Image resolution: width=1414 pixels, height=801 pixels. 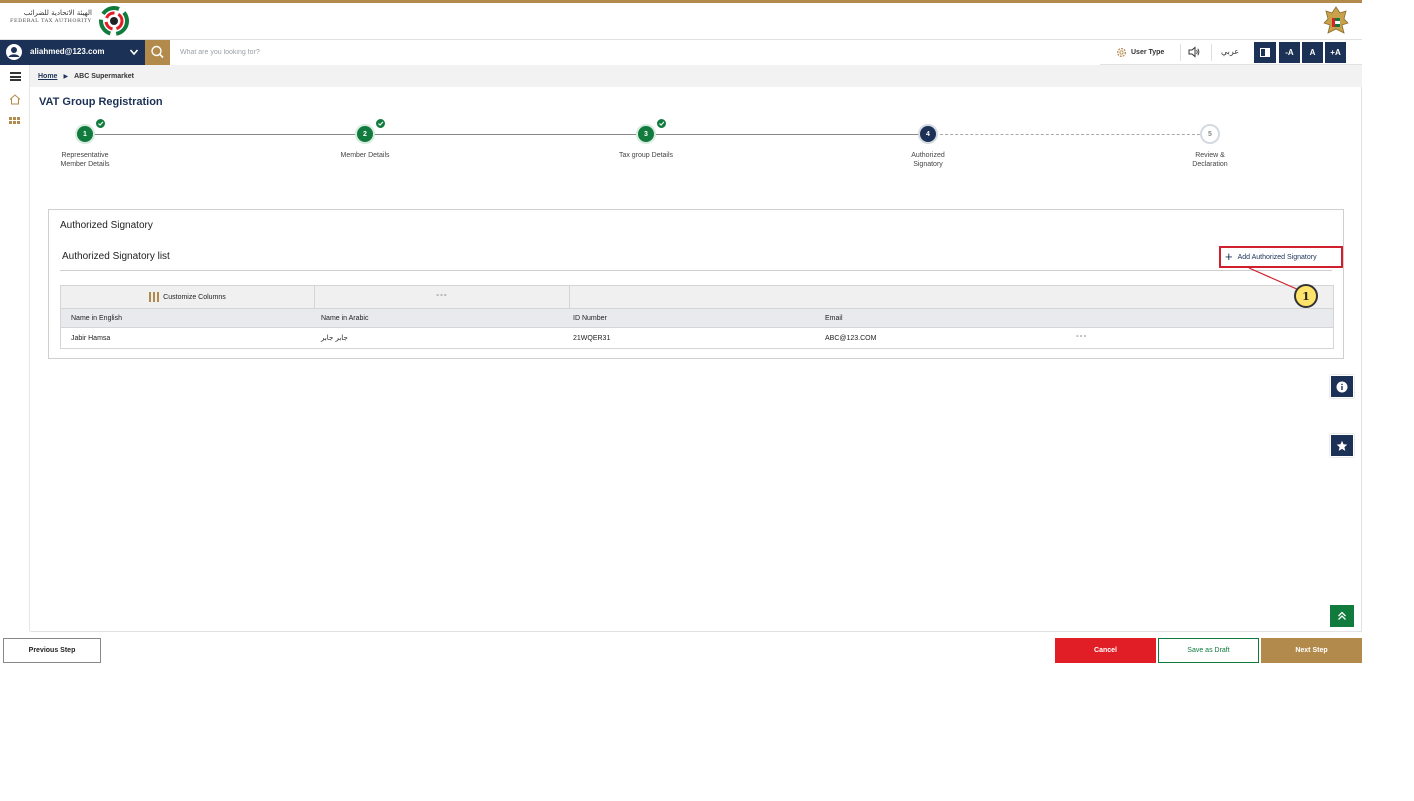 I want to click on step-3-label: Tax group Details, so click(x=646, y=155).